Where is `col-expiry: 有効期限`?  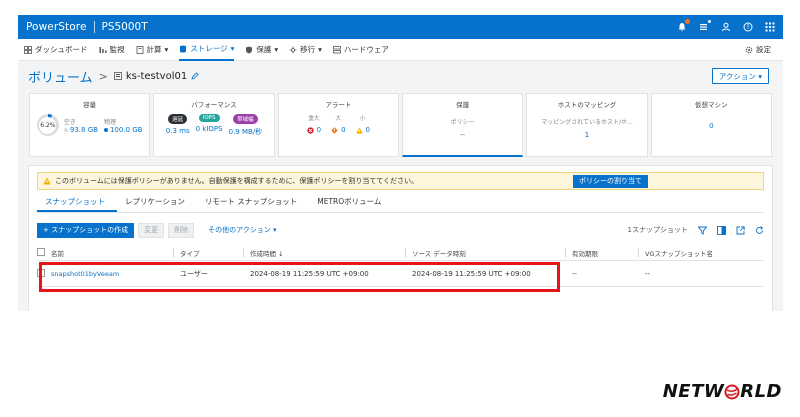 col-expiry: 有効期限 is located at coordinates (601, 252).